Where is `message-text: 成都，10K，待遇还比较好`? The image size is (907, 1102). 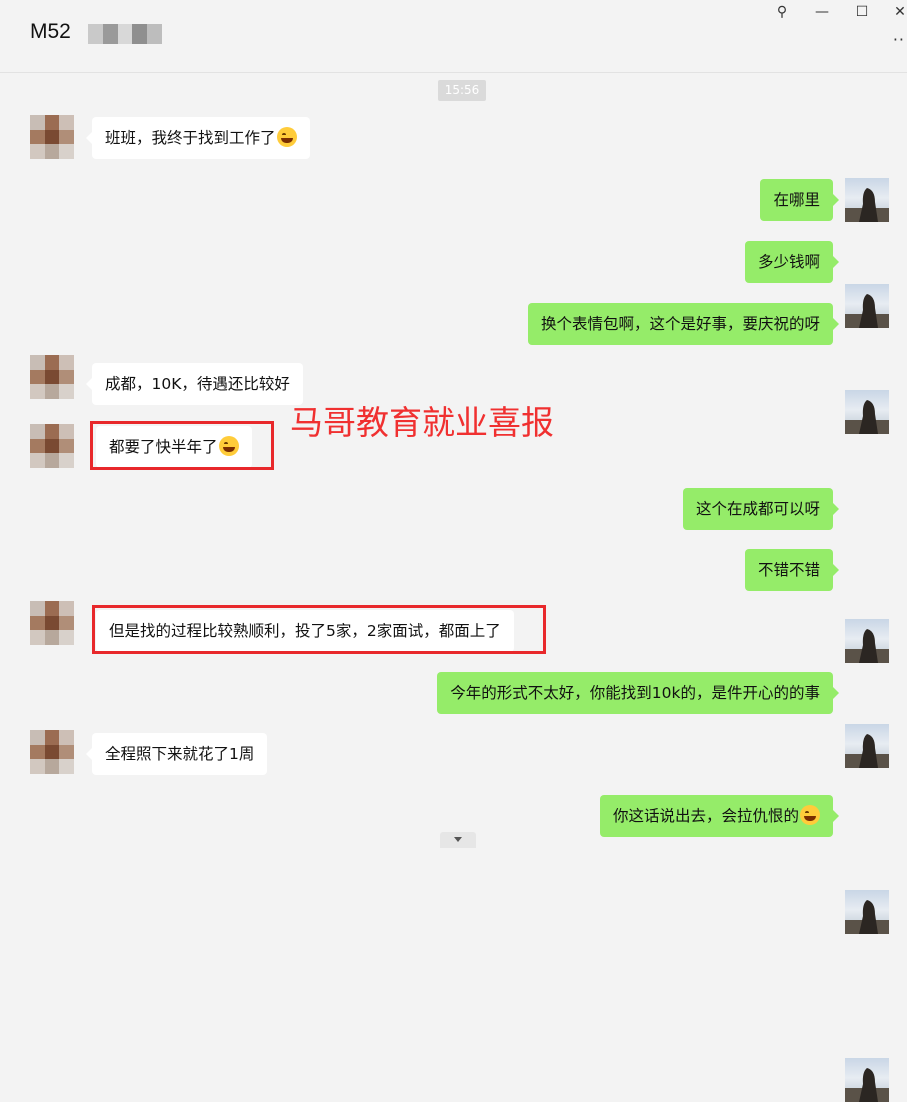
message-text: 成都，10K，待遇还比较好 is located at coordinates (197, 384).